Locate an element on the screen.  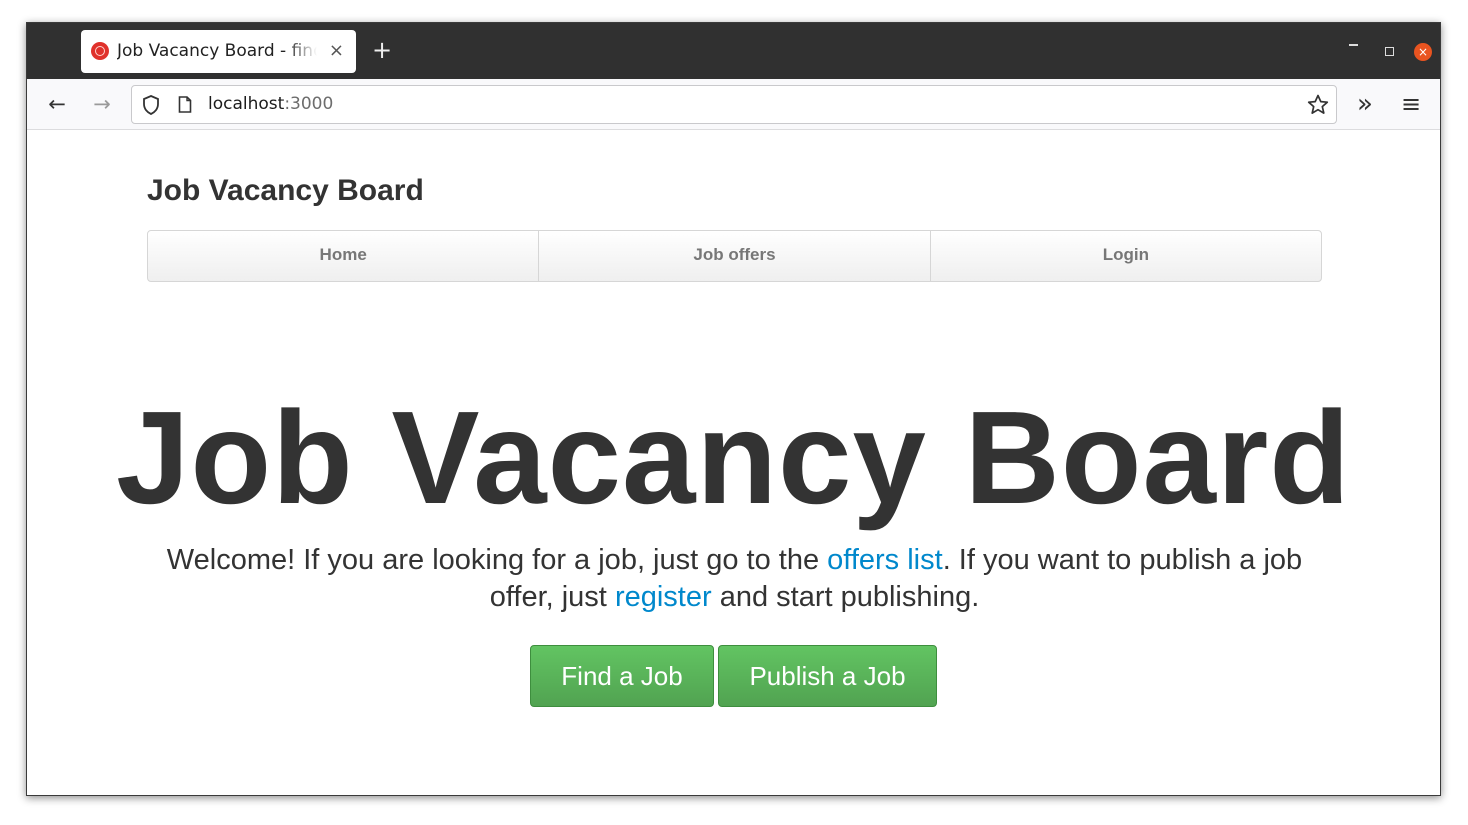
new-tab-button: + is located at coordinates (382, 50).